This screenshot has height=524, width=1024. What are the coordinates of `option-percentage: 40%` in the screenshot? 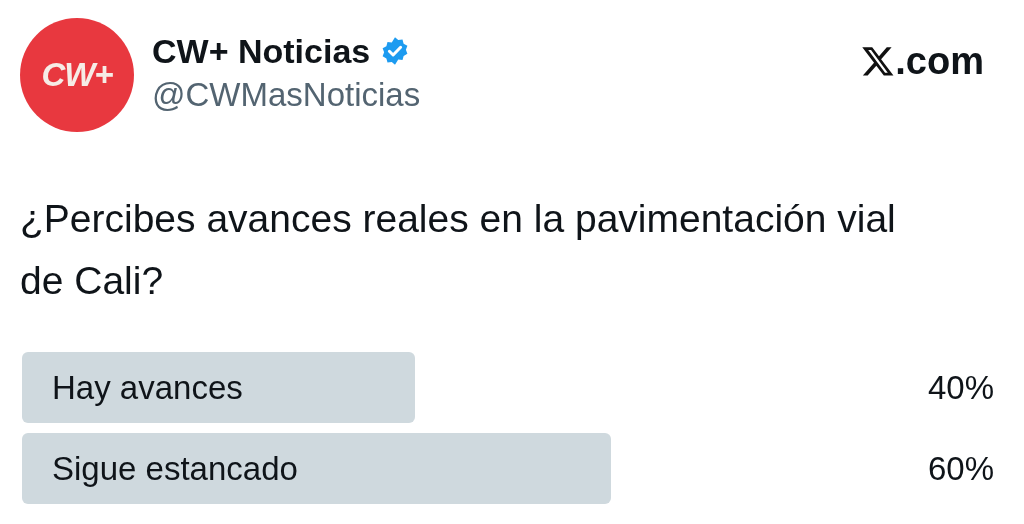 It's located at (960, 387).